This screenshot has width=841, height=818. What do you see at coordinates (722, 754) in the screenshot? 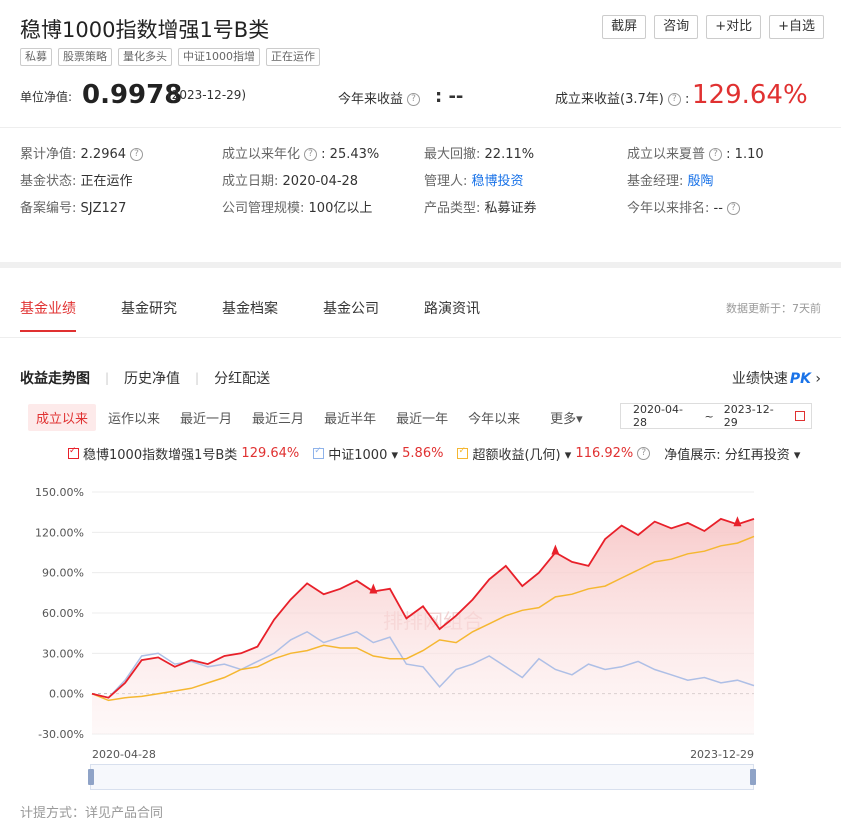
I see `x-tick-label: 2023-12-29` at bounding box center [722, 754].